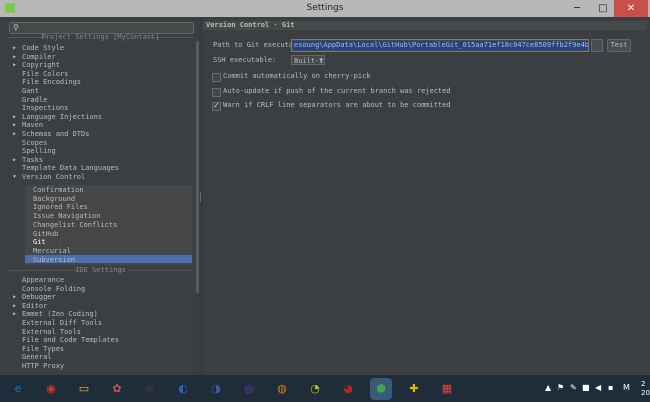  Describe the element at coordinates (447, 389) in the screenshot. I see `app-icon-9: ▦` at that location.